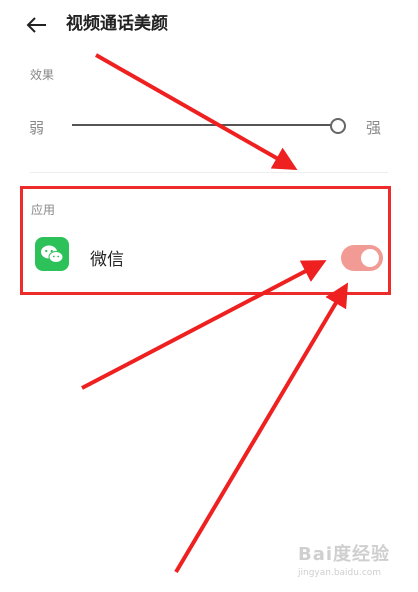 This screenshot has width=418, height=592. I want to click on slider-track, so click(202, 125).